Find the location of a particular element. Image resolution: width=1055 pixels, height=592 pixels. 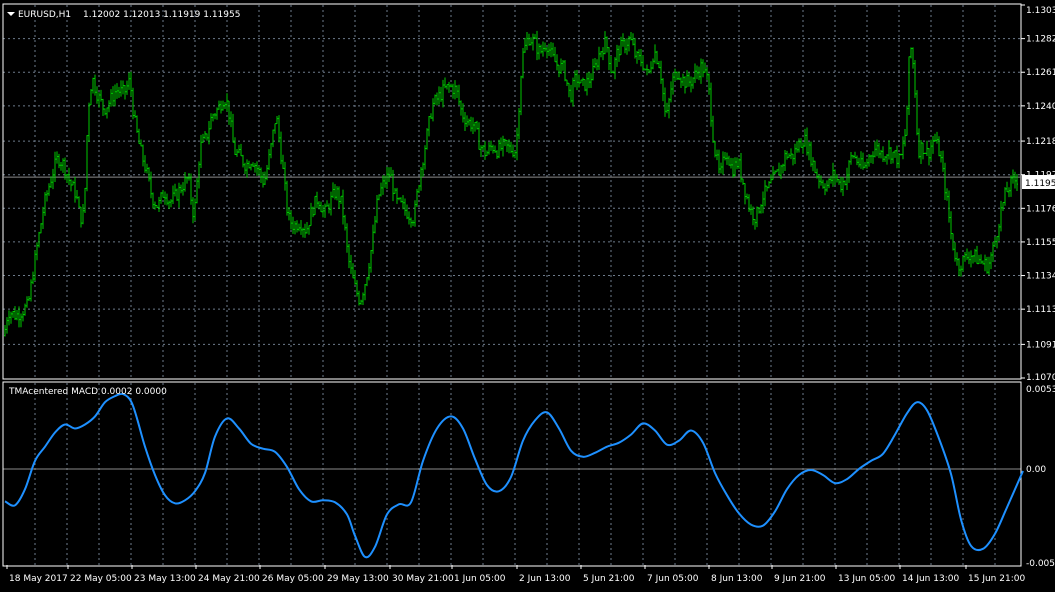

time-tick-label: 15 Jun 21:00 is located at coordinates (996, 579).